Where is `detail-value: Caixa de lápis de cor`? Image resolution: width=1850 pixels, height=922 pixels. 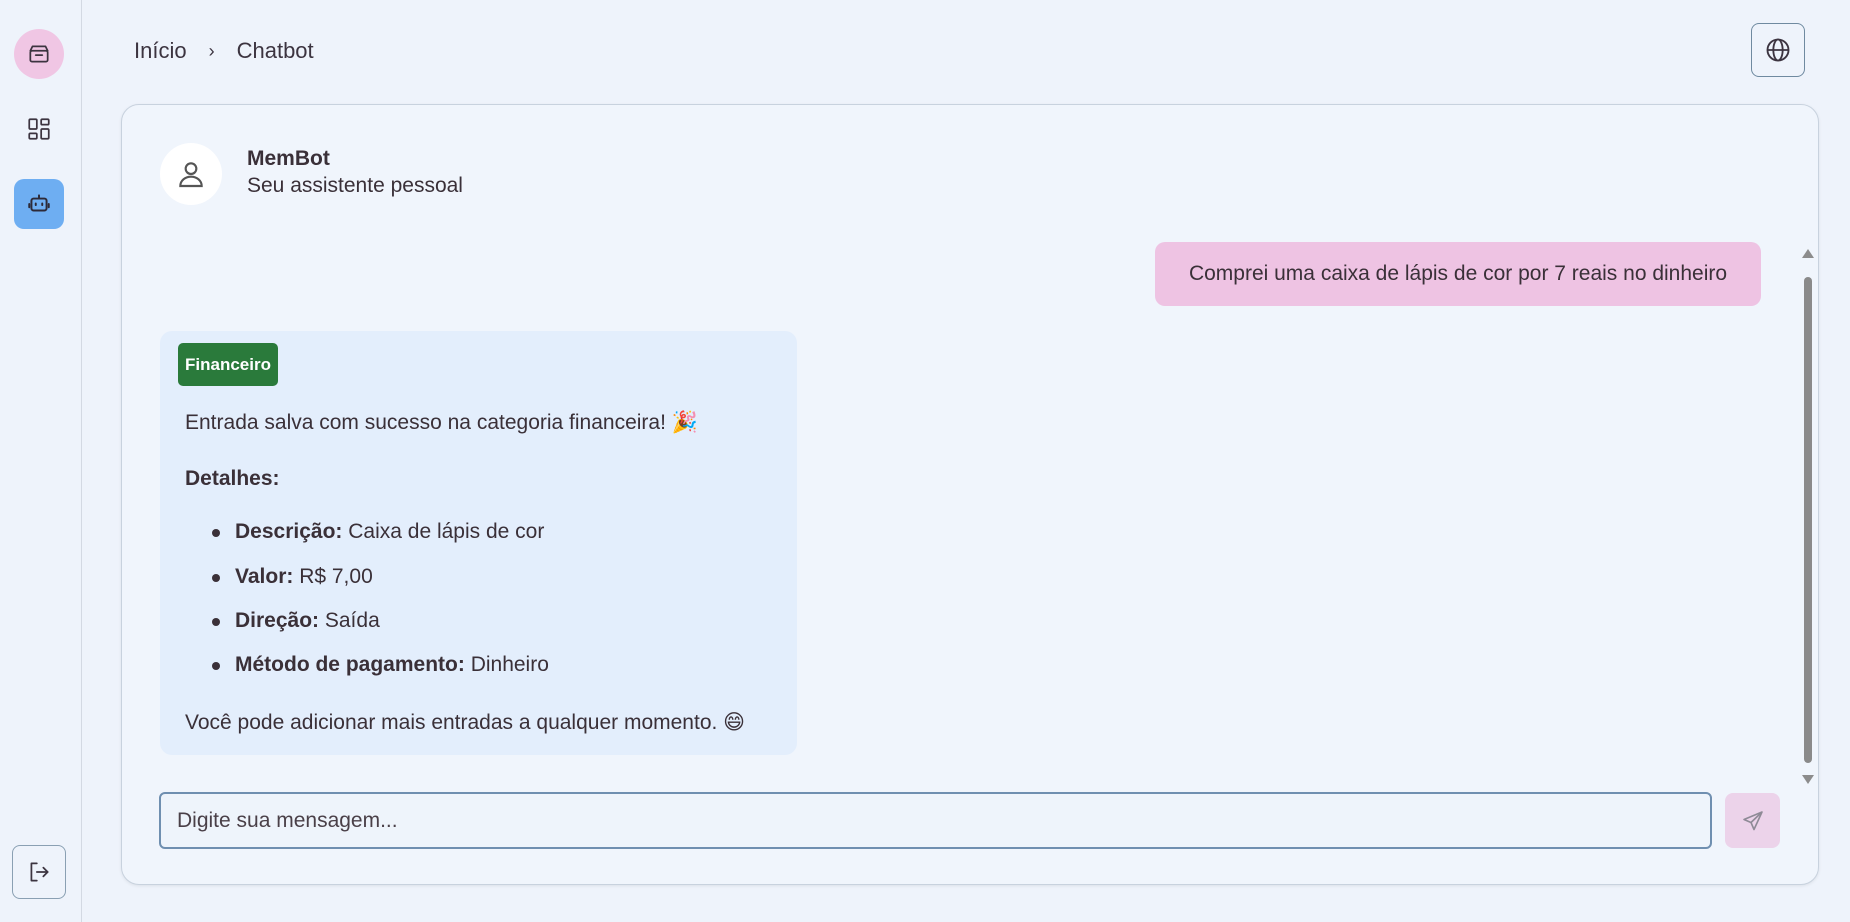 detail-value: Caixa de lápis de cor is located at coordinates (446, 531).